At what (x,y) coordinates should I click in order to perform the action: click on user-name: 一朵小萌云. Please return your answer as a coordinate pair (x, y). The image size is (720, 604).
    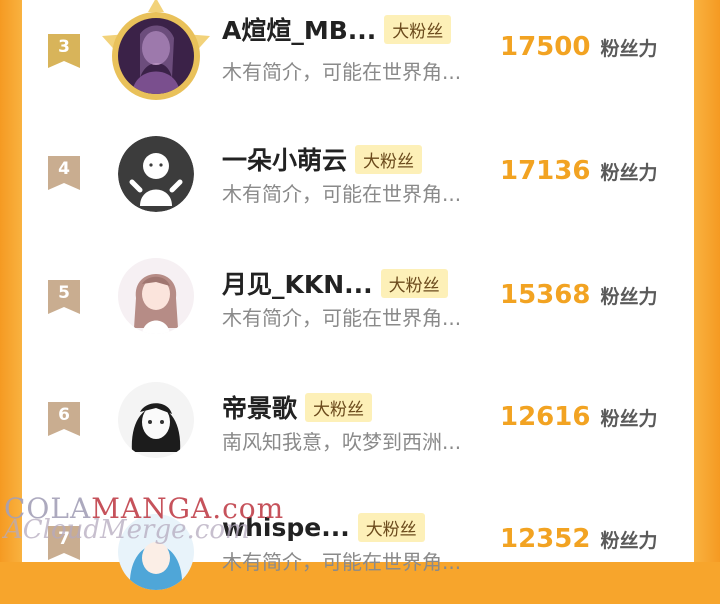
    Looking at the image, I should click on (284, 159).